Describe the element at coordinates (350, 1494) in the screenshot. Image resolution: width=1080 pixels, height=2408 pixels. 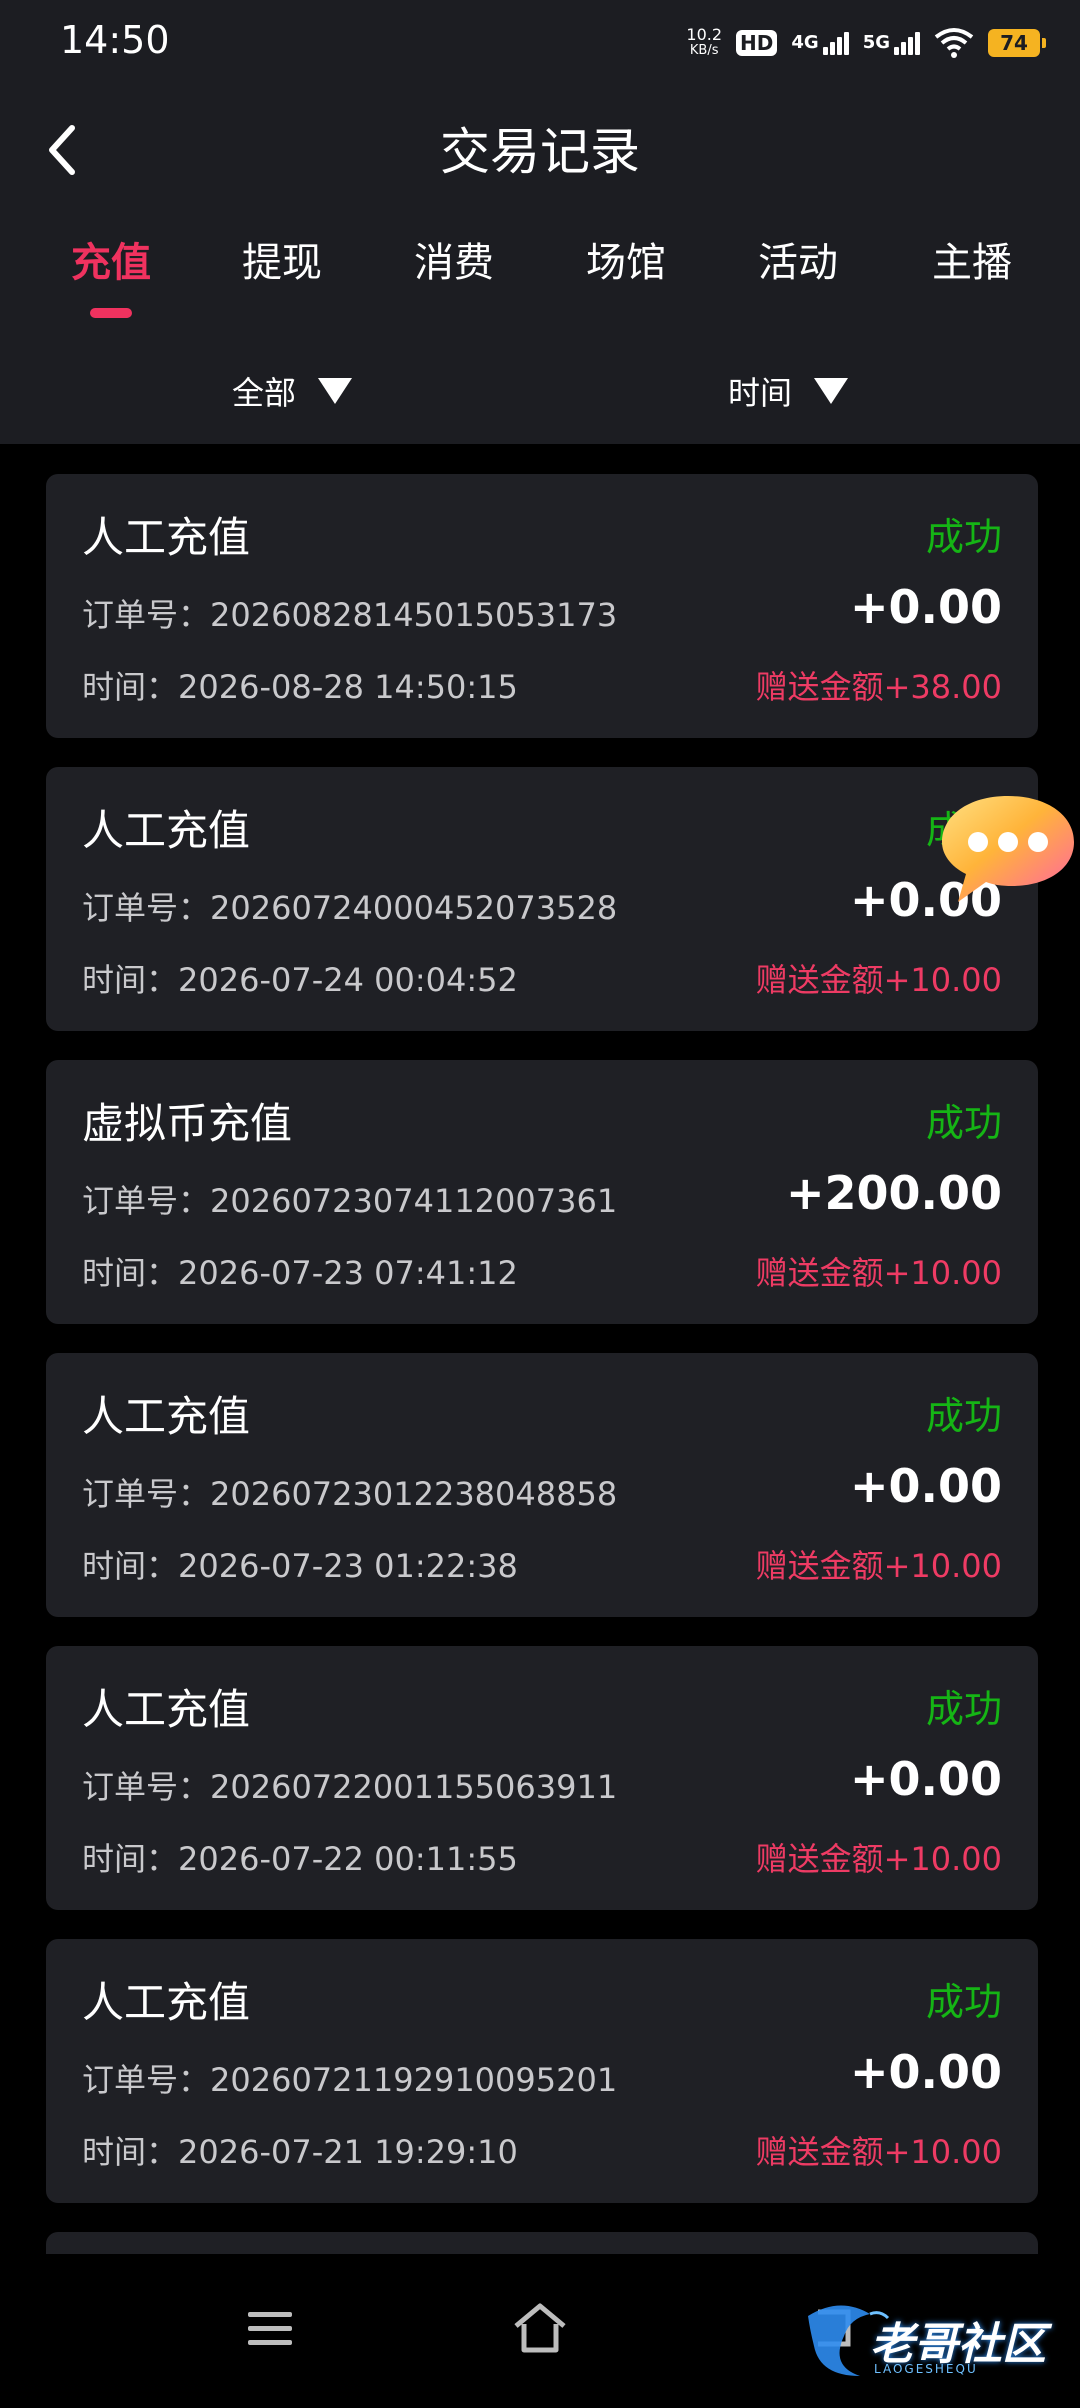
I see `record-order-number: 订单号：20260723012238048858` at that location.